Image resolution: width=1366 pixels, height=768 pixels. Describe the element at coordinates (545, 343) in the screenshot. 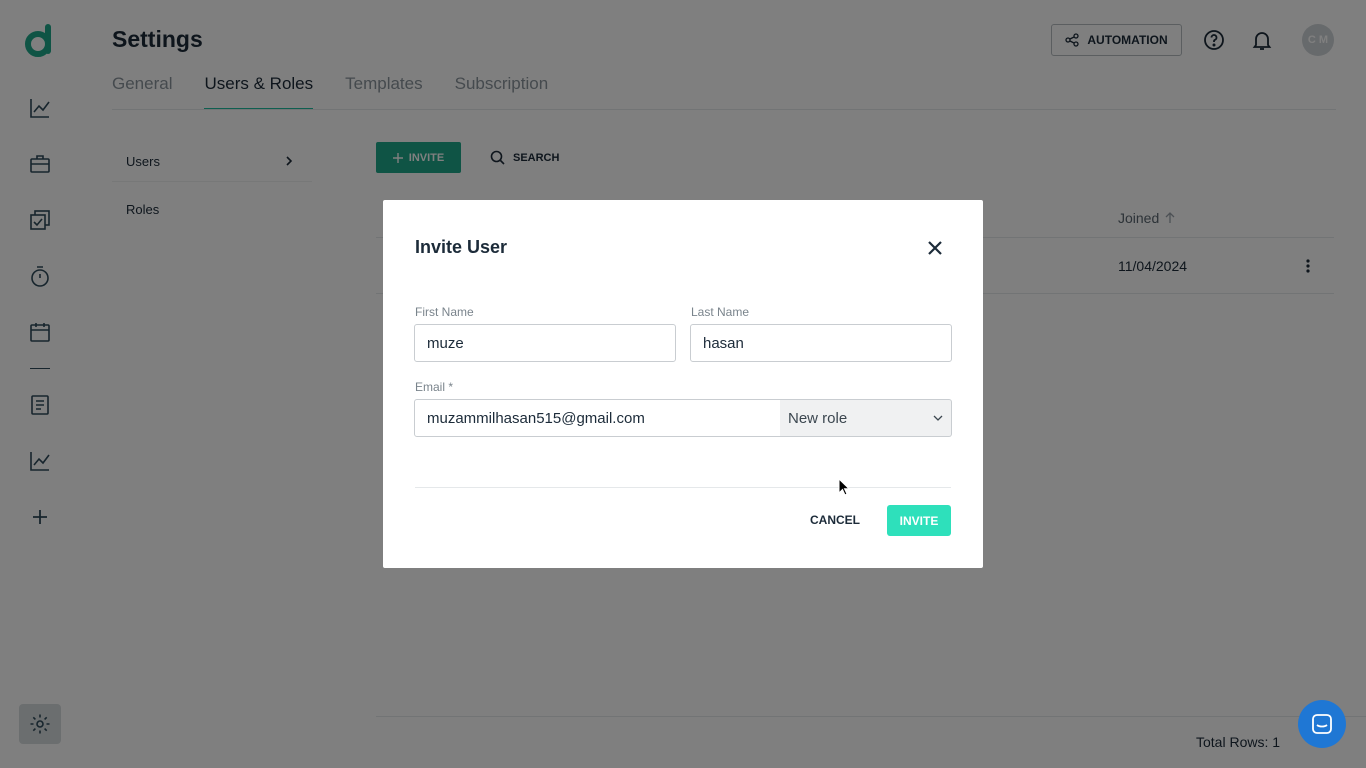

I see `first-name-field: muze` at that location.